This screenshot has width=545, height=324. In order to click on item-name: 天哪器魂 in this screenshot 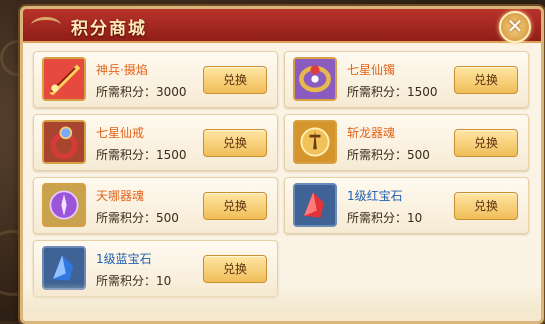, I will do `click(120, 196)`.